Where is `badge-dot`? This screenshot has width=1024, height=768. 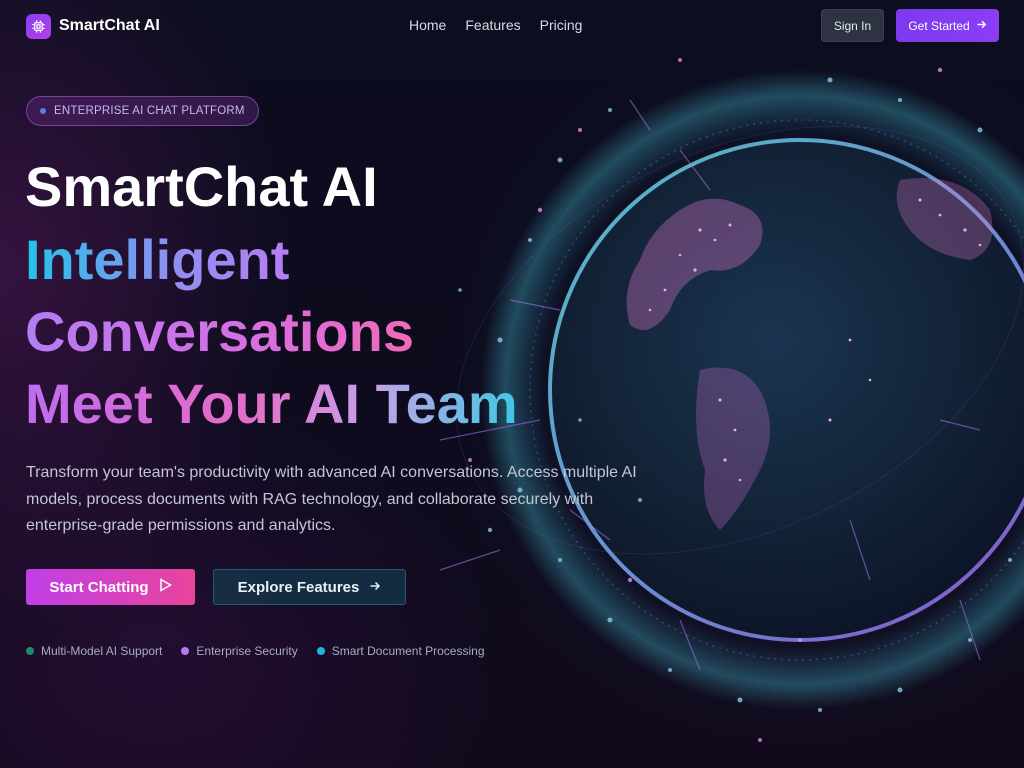 badge-dot is located at coordinates (43, 111).